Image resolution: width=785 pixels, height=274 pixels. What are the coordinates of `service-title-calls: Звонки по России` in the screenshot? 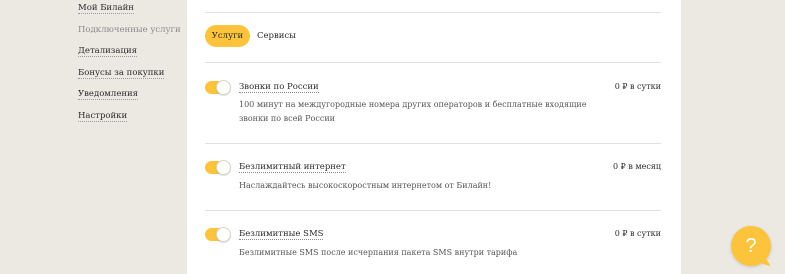 It's located at (279, 87).